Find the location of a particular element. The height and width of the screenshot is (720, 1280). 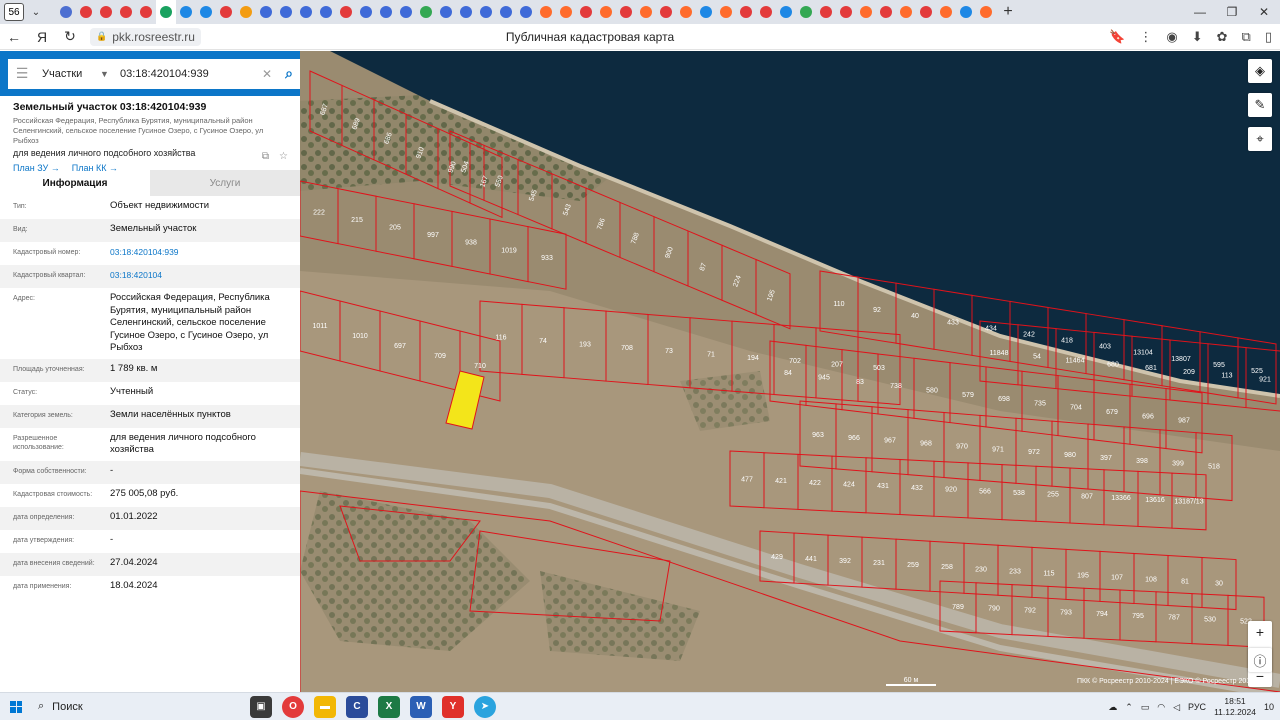

extension-icon: ◉ is located at coordinates (1171, 37).